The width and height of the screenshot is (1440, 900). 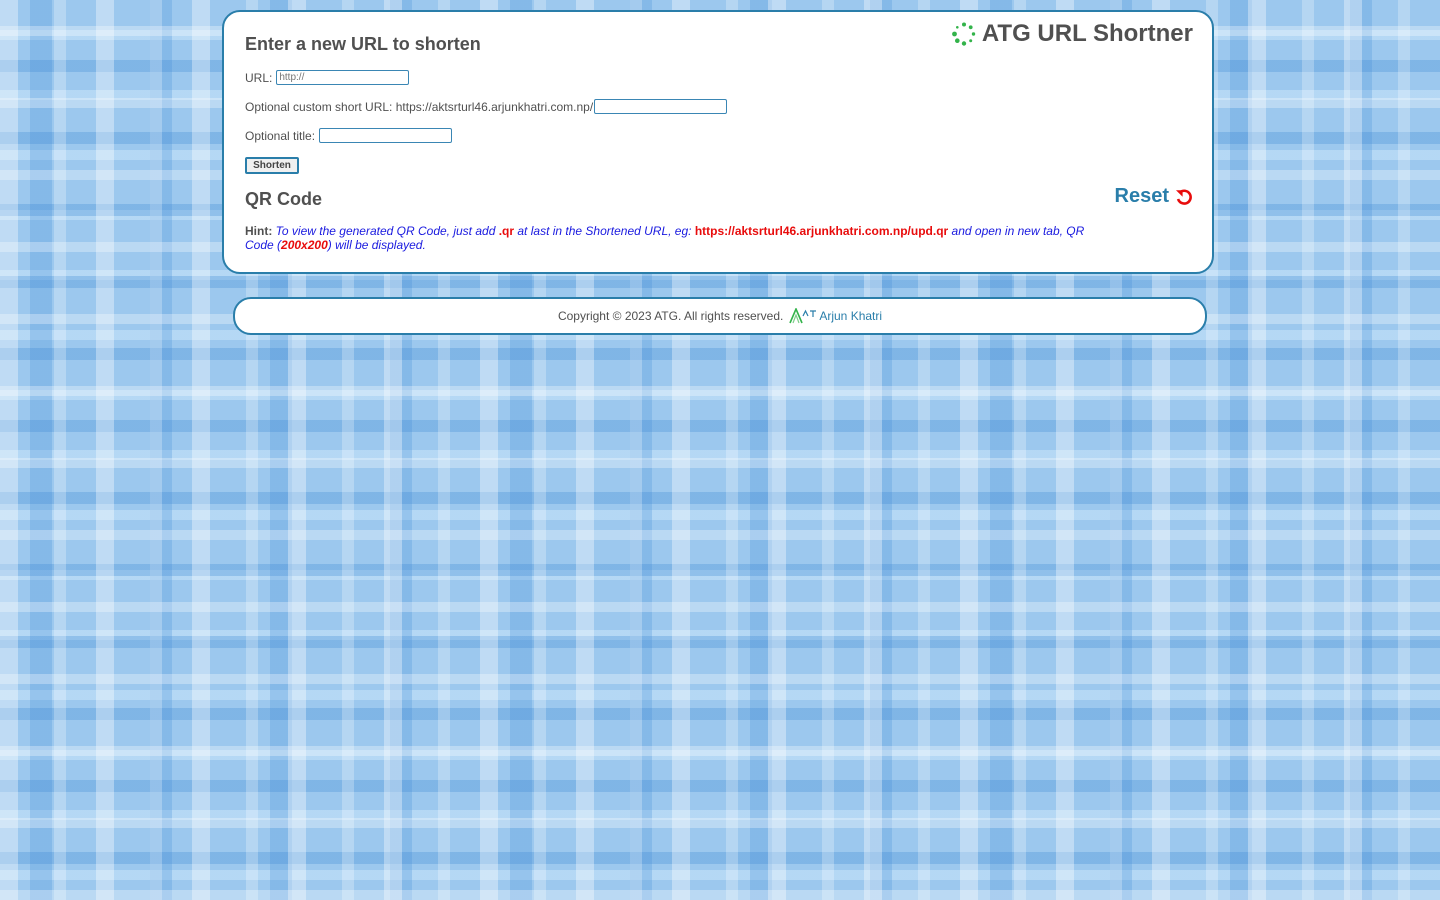 What do you see at coordinates (343, 77) in the screenshot?
I see `url-input` at bounding box center [343, 77].